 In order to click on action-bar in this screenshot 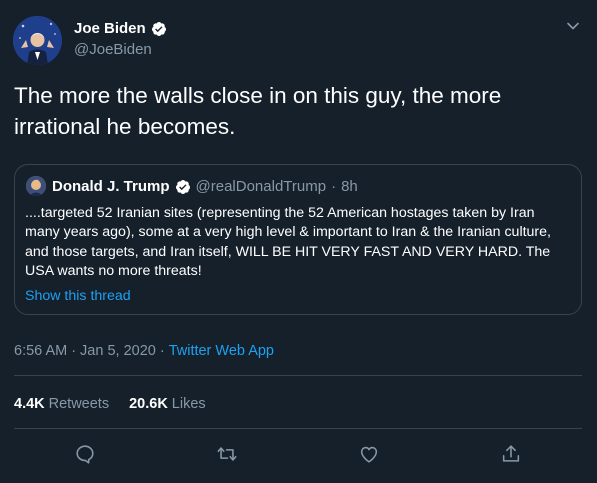, I will do `click(298, 455)`.